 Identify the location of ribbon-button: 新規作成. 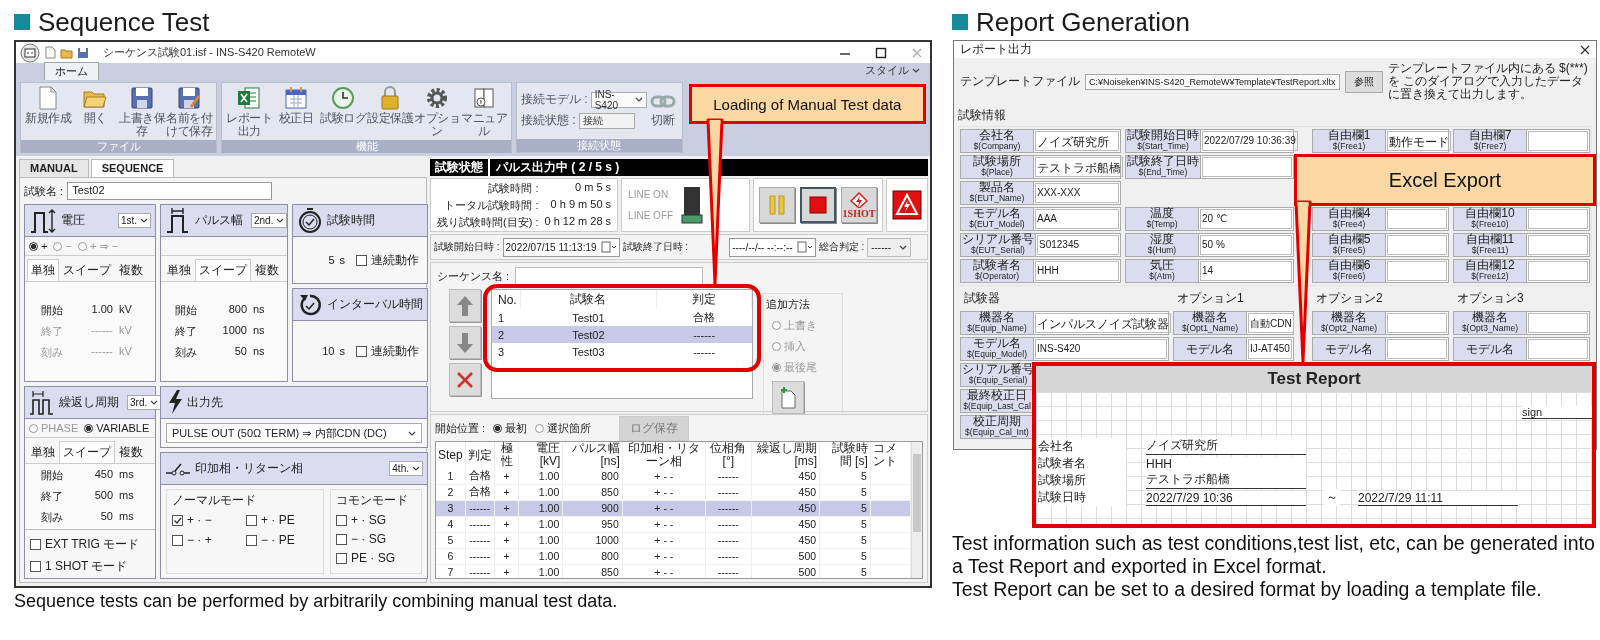
(48, 105).